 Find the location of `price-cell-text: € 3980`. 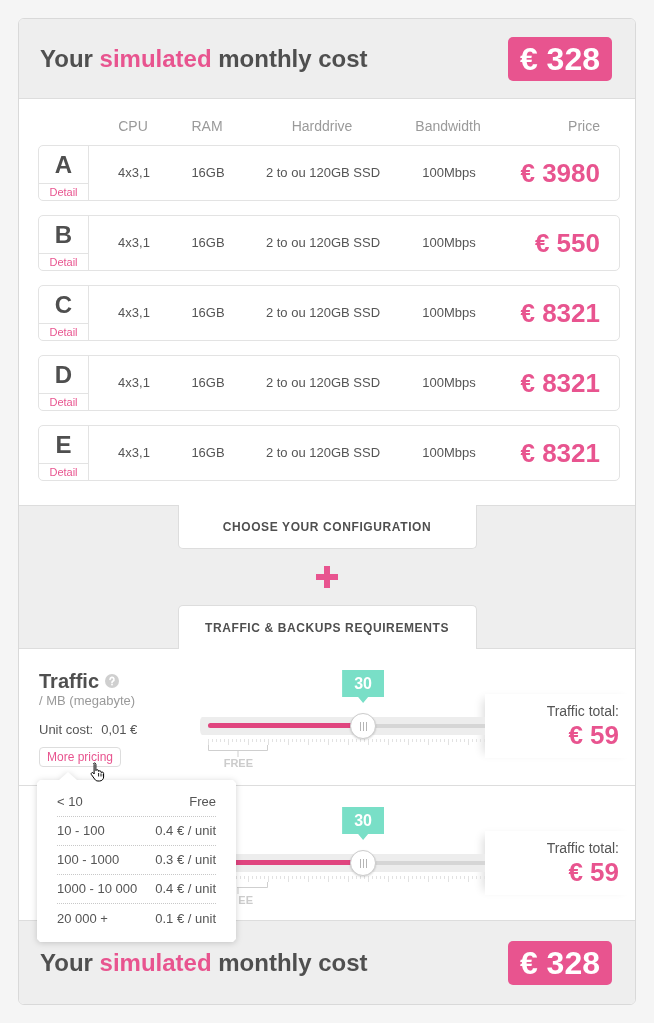

price-cell-text: € 3980 is located at coordinates (560, 173).